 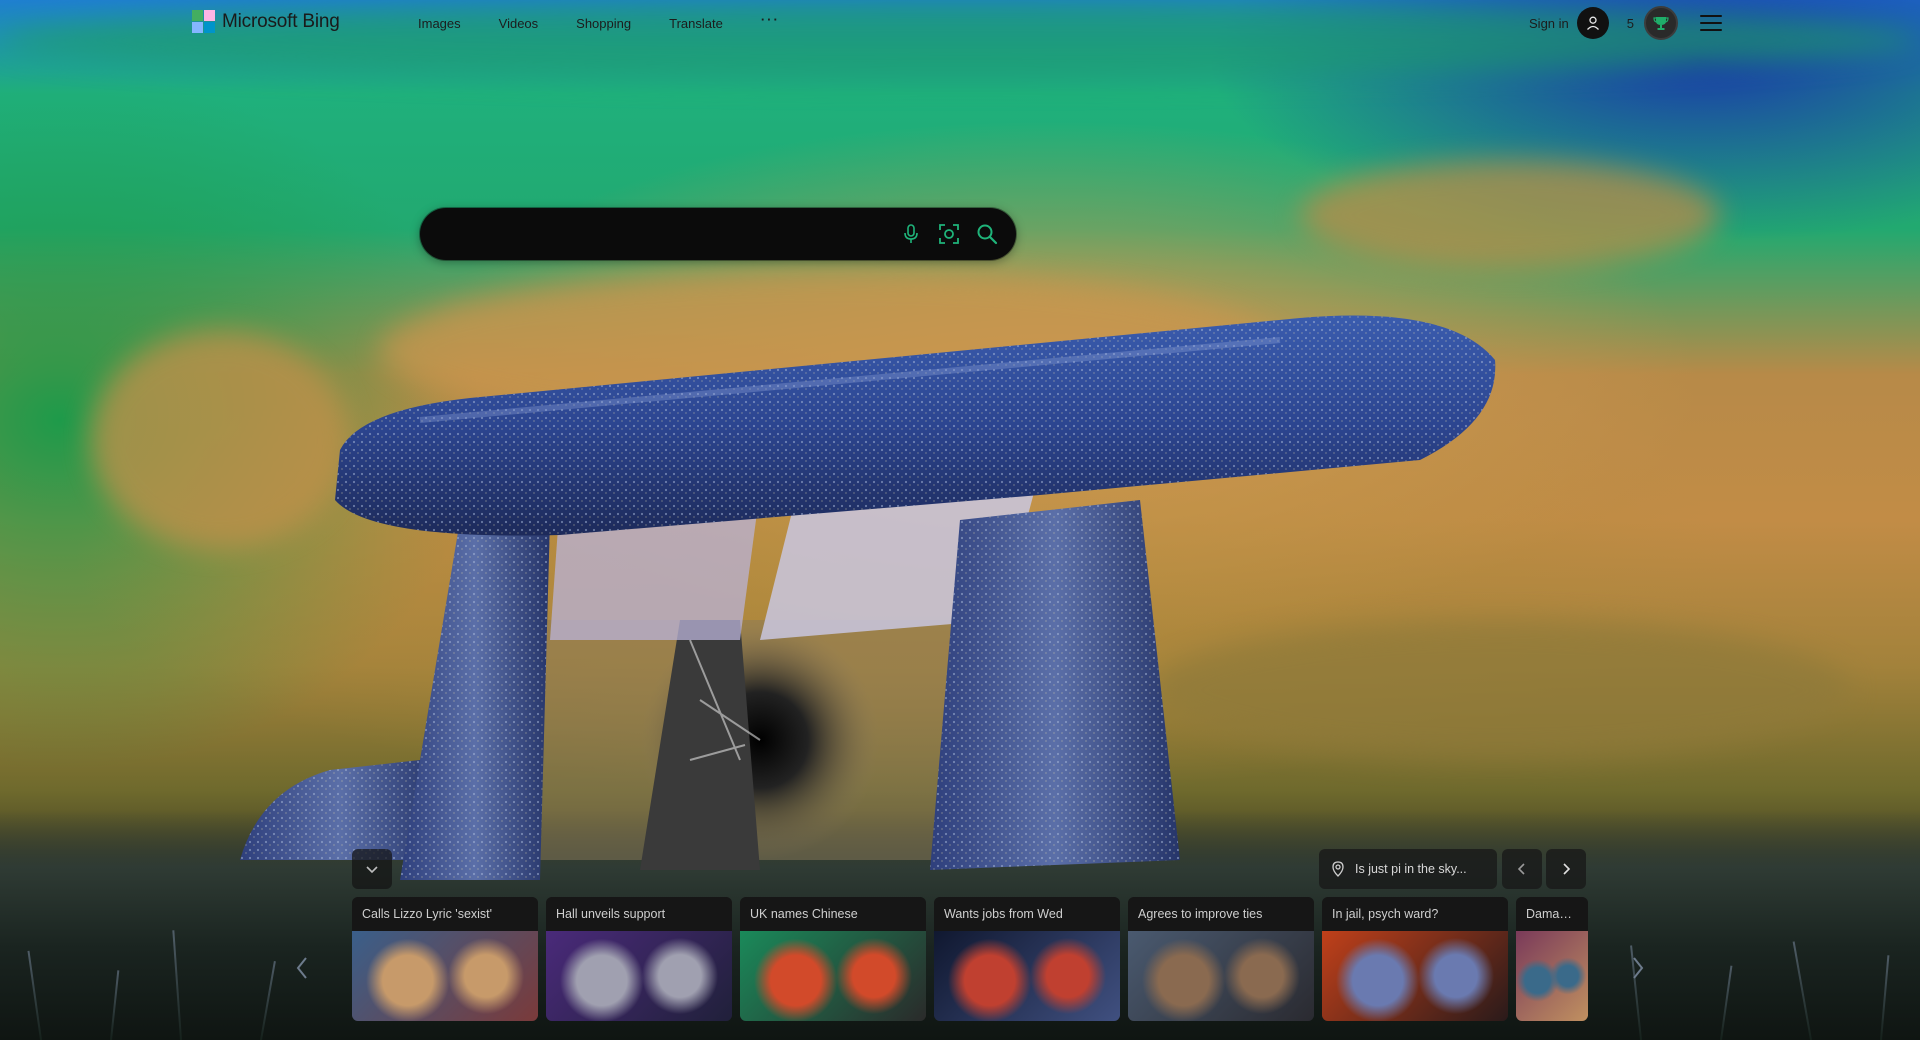 What do you see at coordinates (949, 234) in the screenshot?
I see `visual-search-icon` at bounding box center [949, 234].